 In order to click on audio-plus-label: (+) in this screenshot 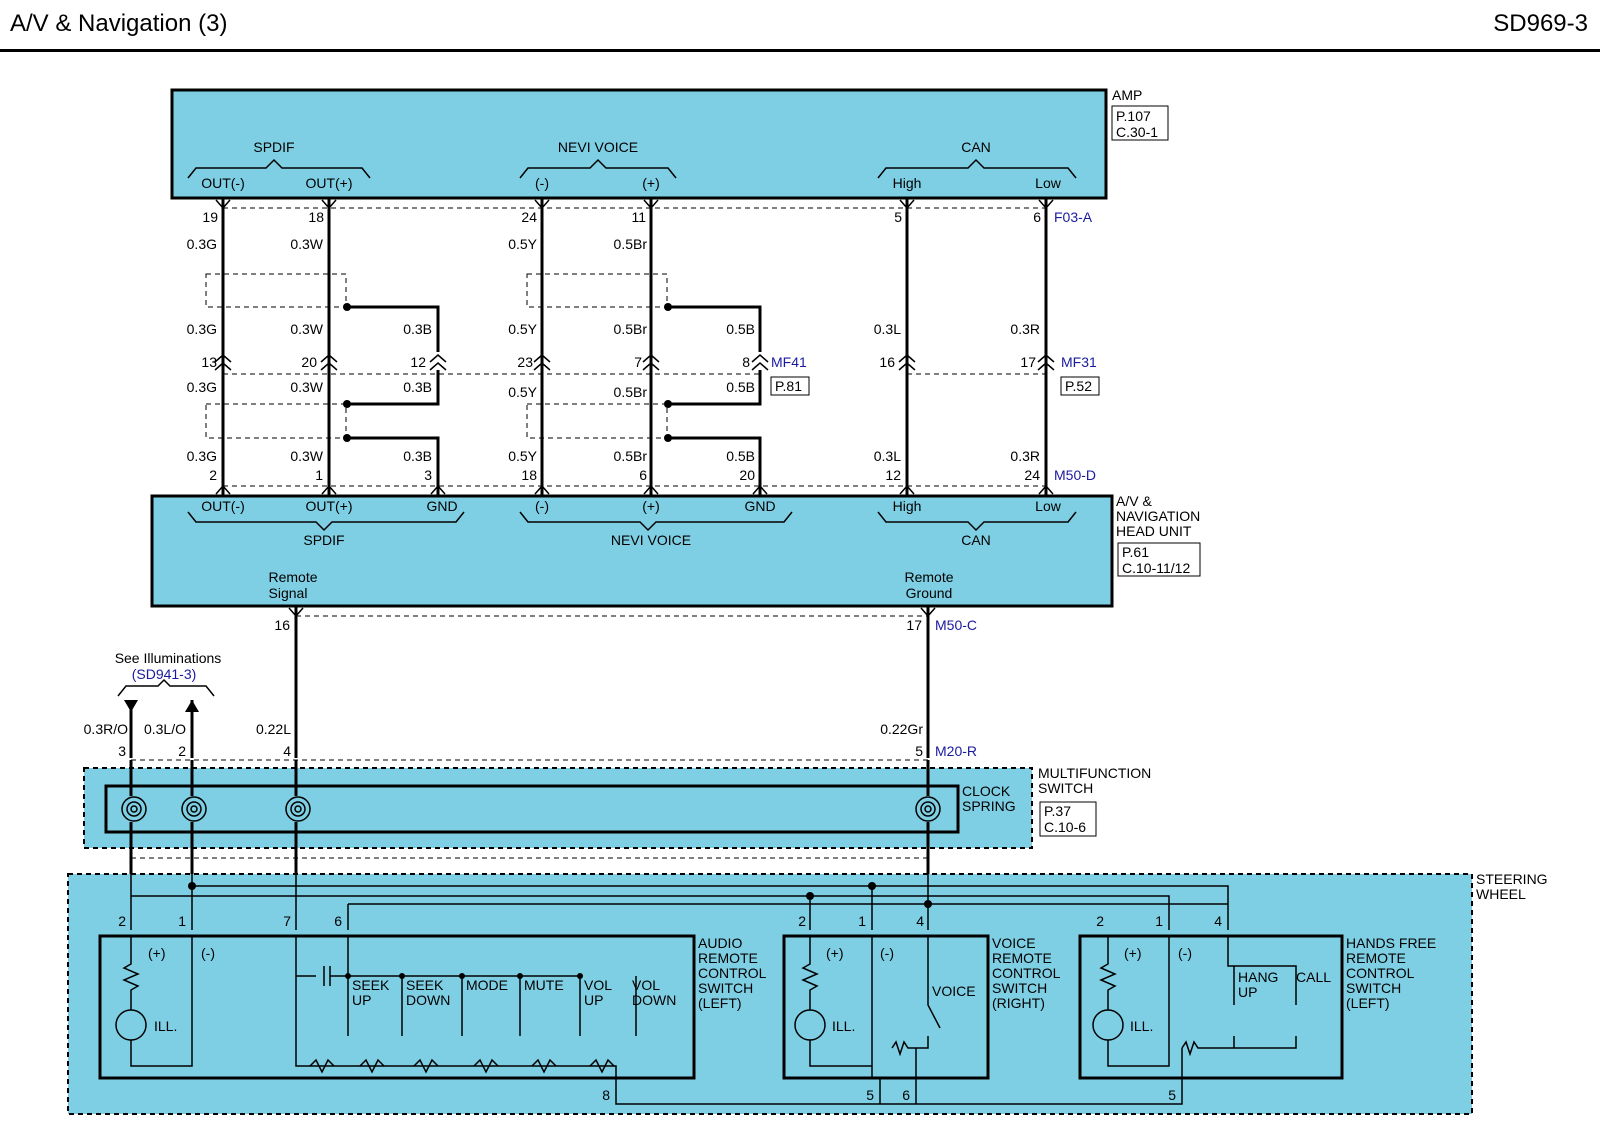, I will do `click(157, 953)`.